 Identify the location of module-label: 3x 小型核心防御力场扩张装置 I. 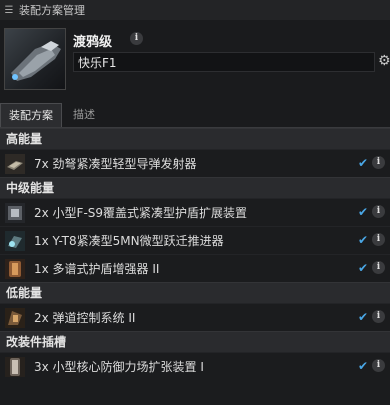
(119, 367).